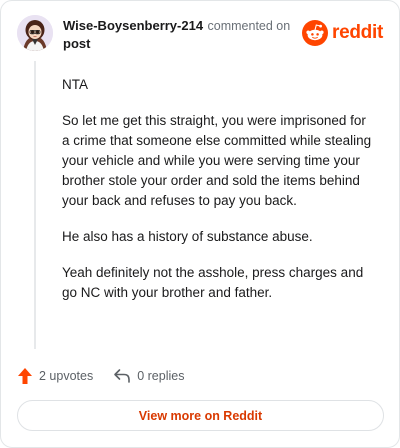  I want to click on comment-stats: 2 upvotes 0 replies, so click(100, 376).